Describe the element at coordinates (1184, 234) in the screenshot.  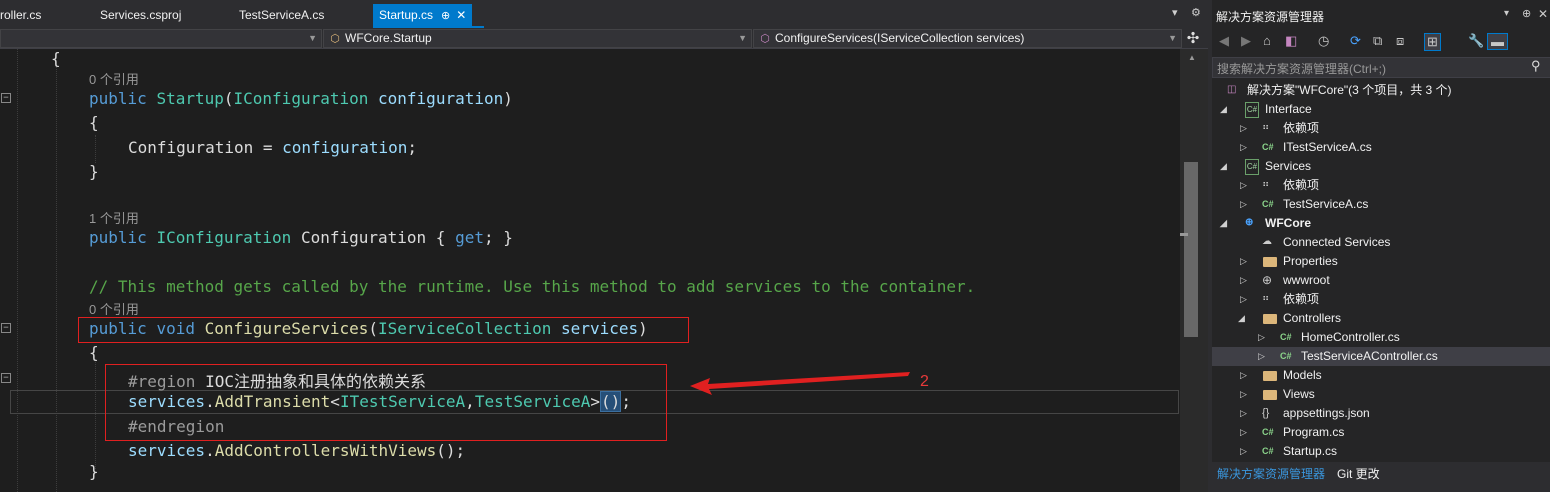
I see `scroll-marker` at that location.